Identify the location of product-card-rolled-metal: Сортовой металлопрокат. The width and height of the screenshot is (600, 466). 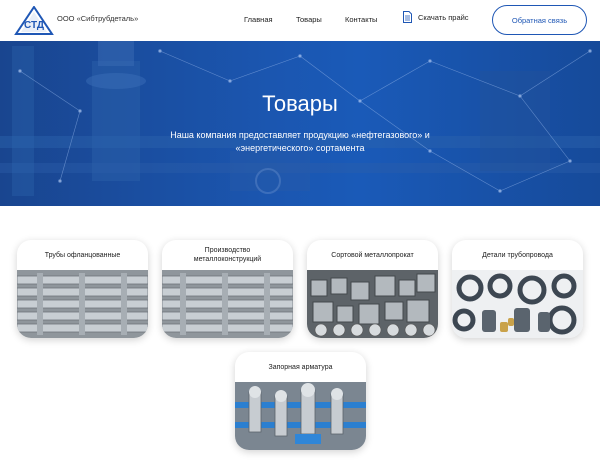
(372, 289).